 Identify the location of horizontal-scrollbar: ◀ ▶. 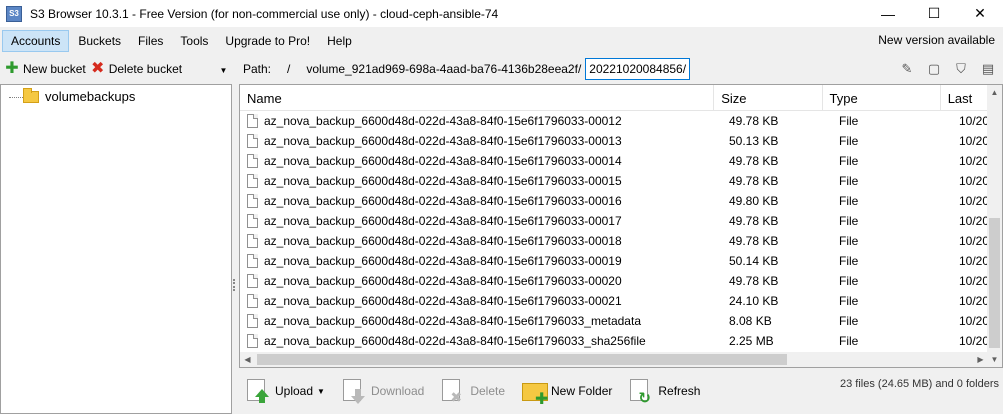
(614, 359).